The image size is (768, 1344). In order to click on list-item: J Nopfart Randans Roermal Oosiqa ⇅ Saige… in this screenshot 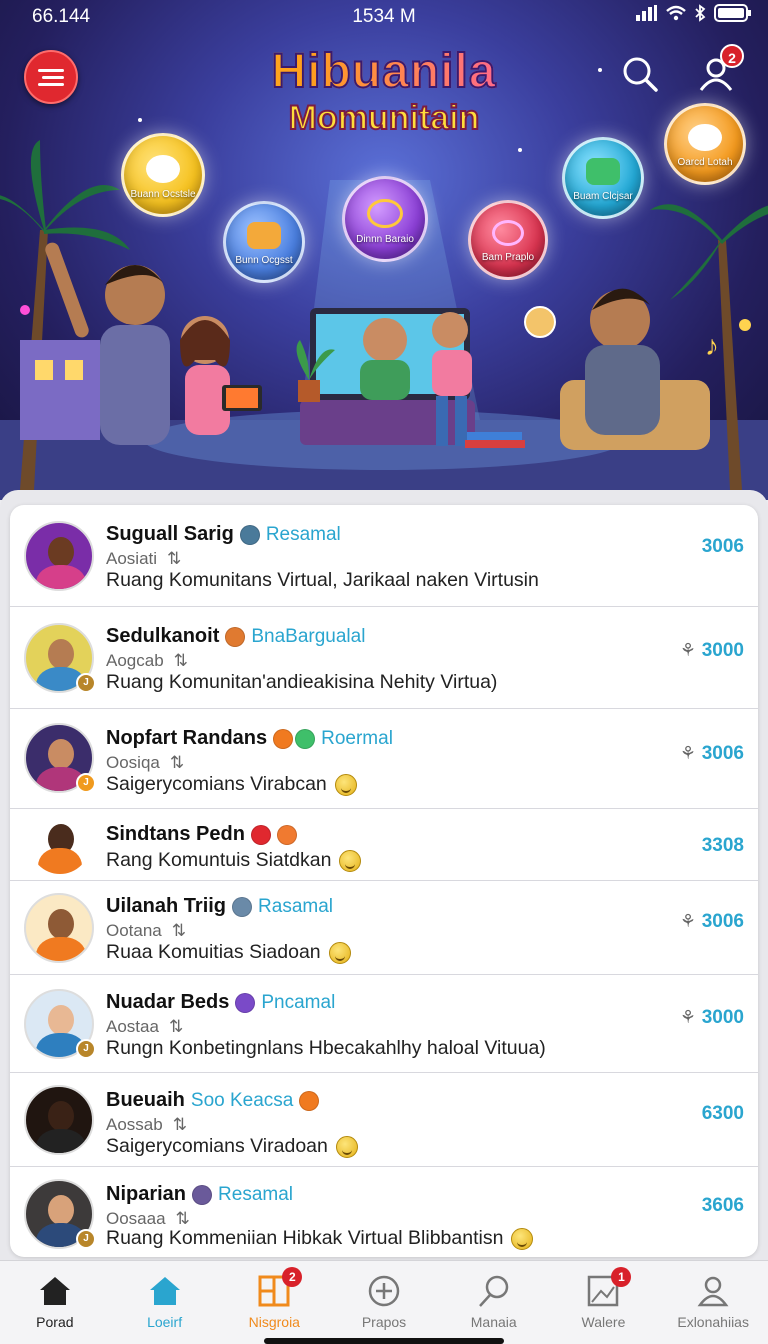, I will do `click(384, 759)`.